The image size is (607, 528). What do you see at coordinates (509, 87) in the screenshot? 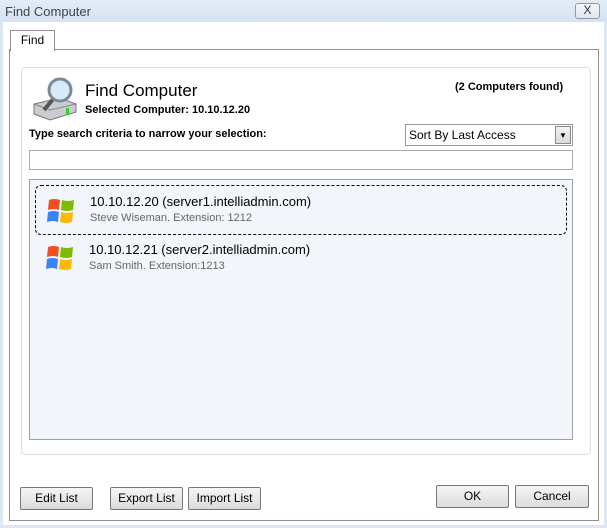
I see `found-count: (2 Computers found)` at bounding box center [509, 87].